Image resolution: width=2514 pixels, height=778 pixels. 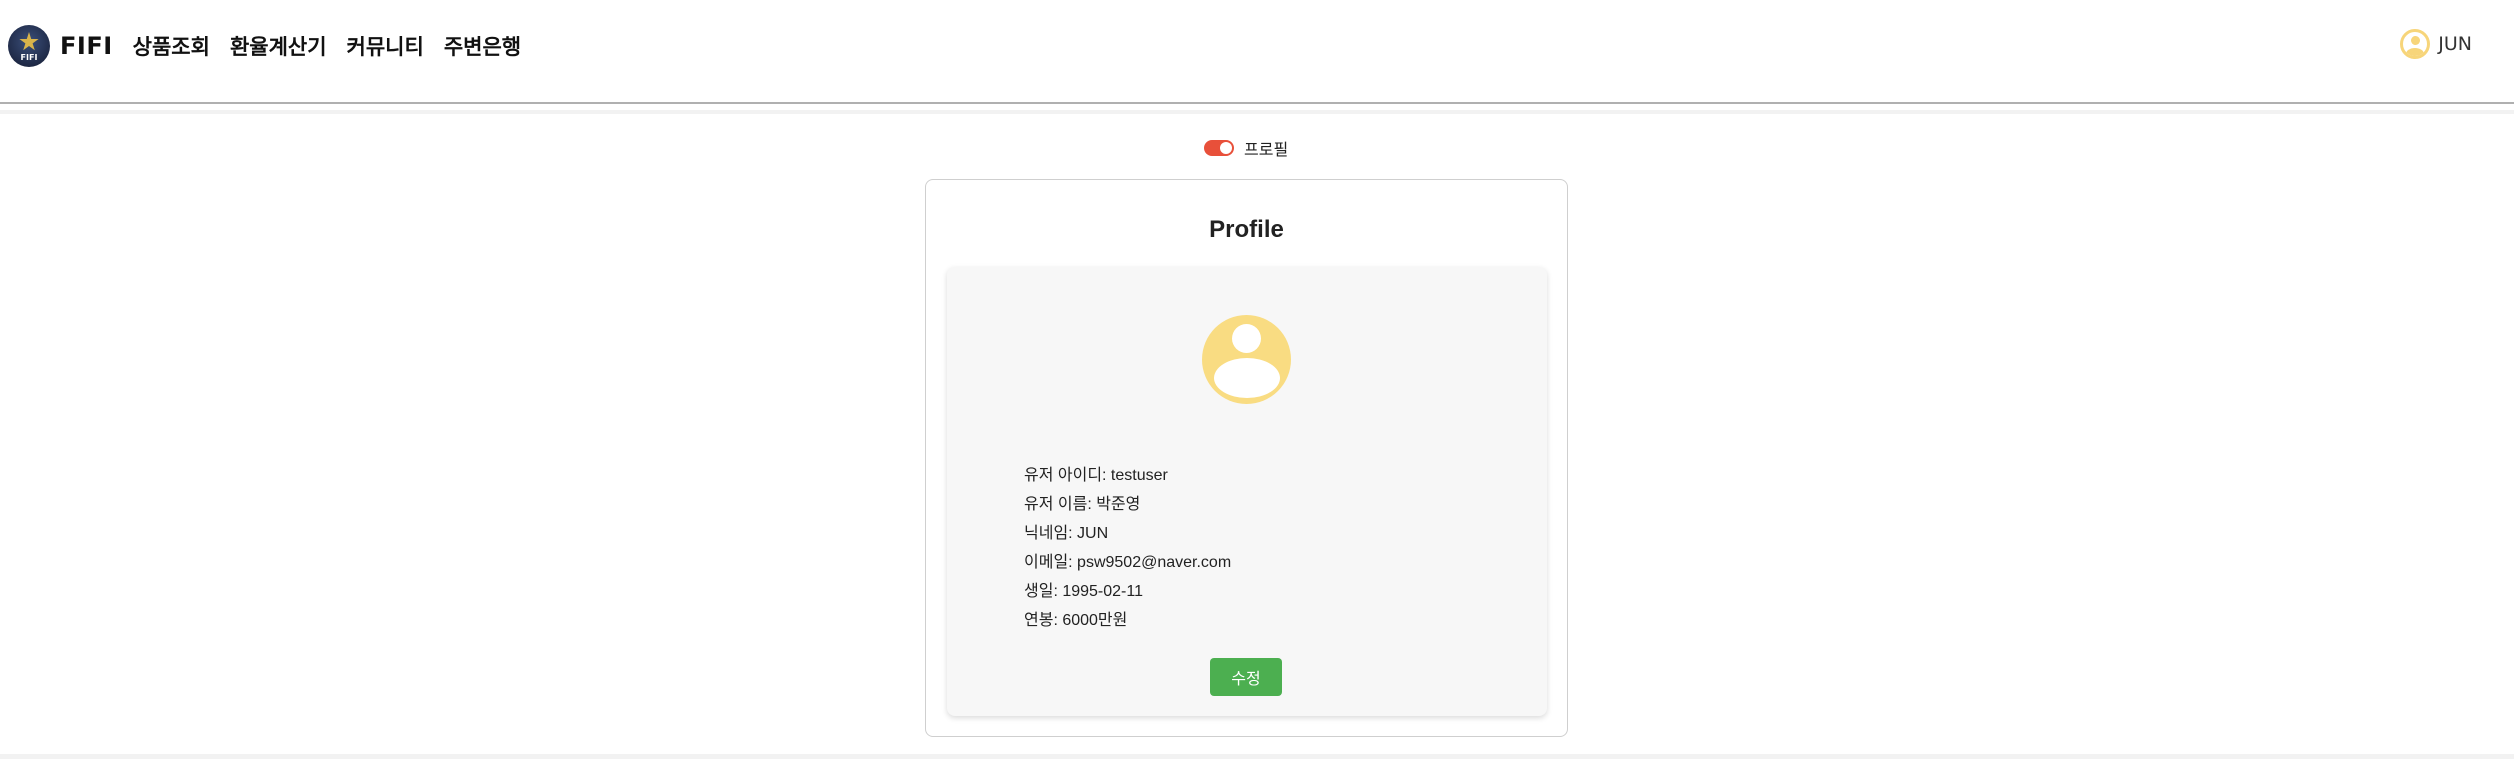 I want to click on profile-toggle-label: 프로필, so click(x=1266, y=149).